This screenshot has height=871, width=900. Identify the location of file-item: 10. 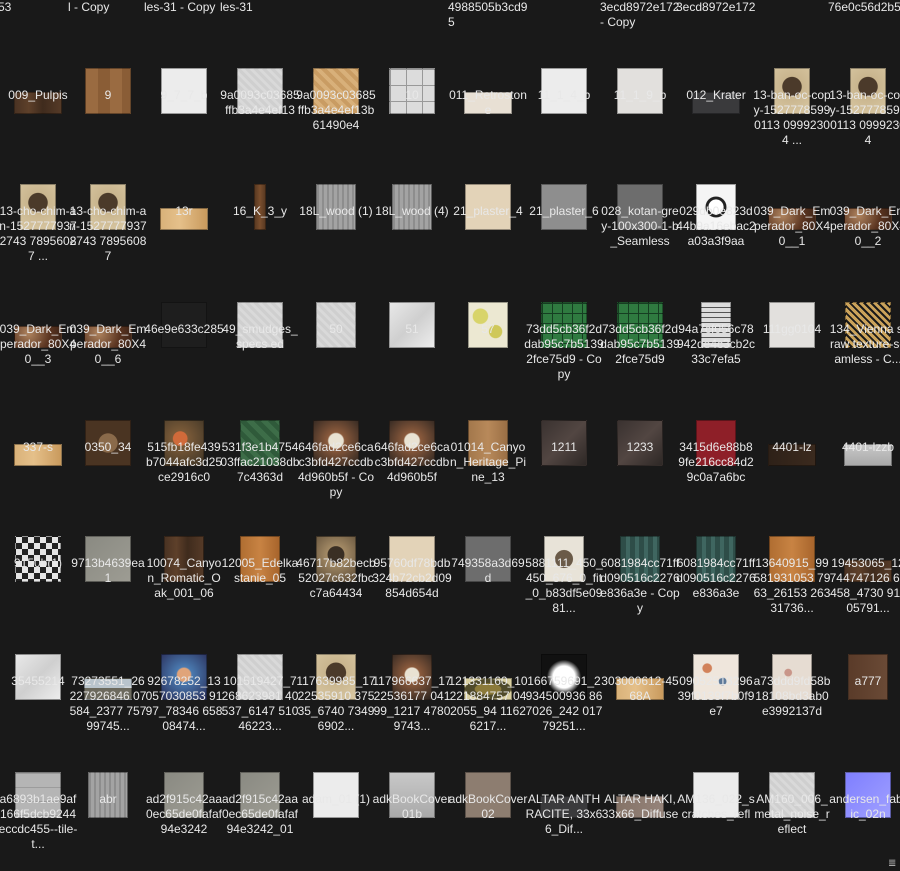
(412, 91).